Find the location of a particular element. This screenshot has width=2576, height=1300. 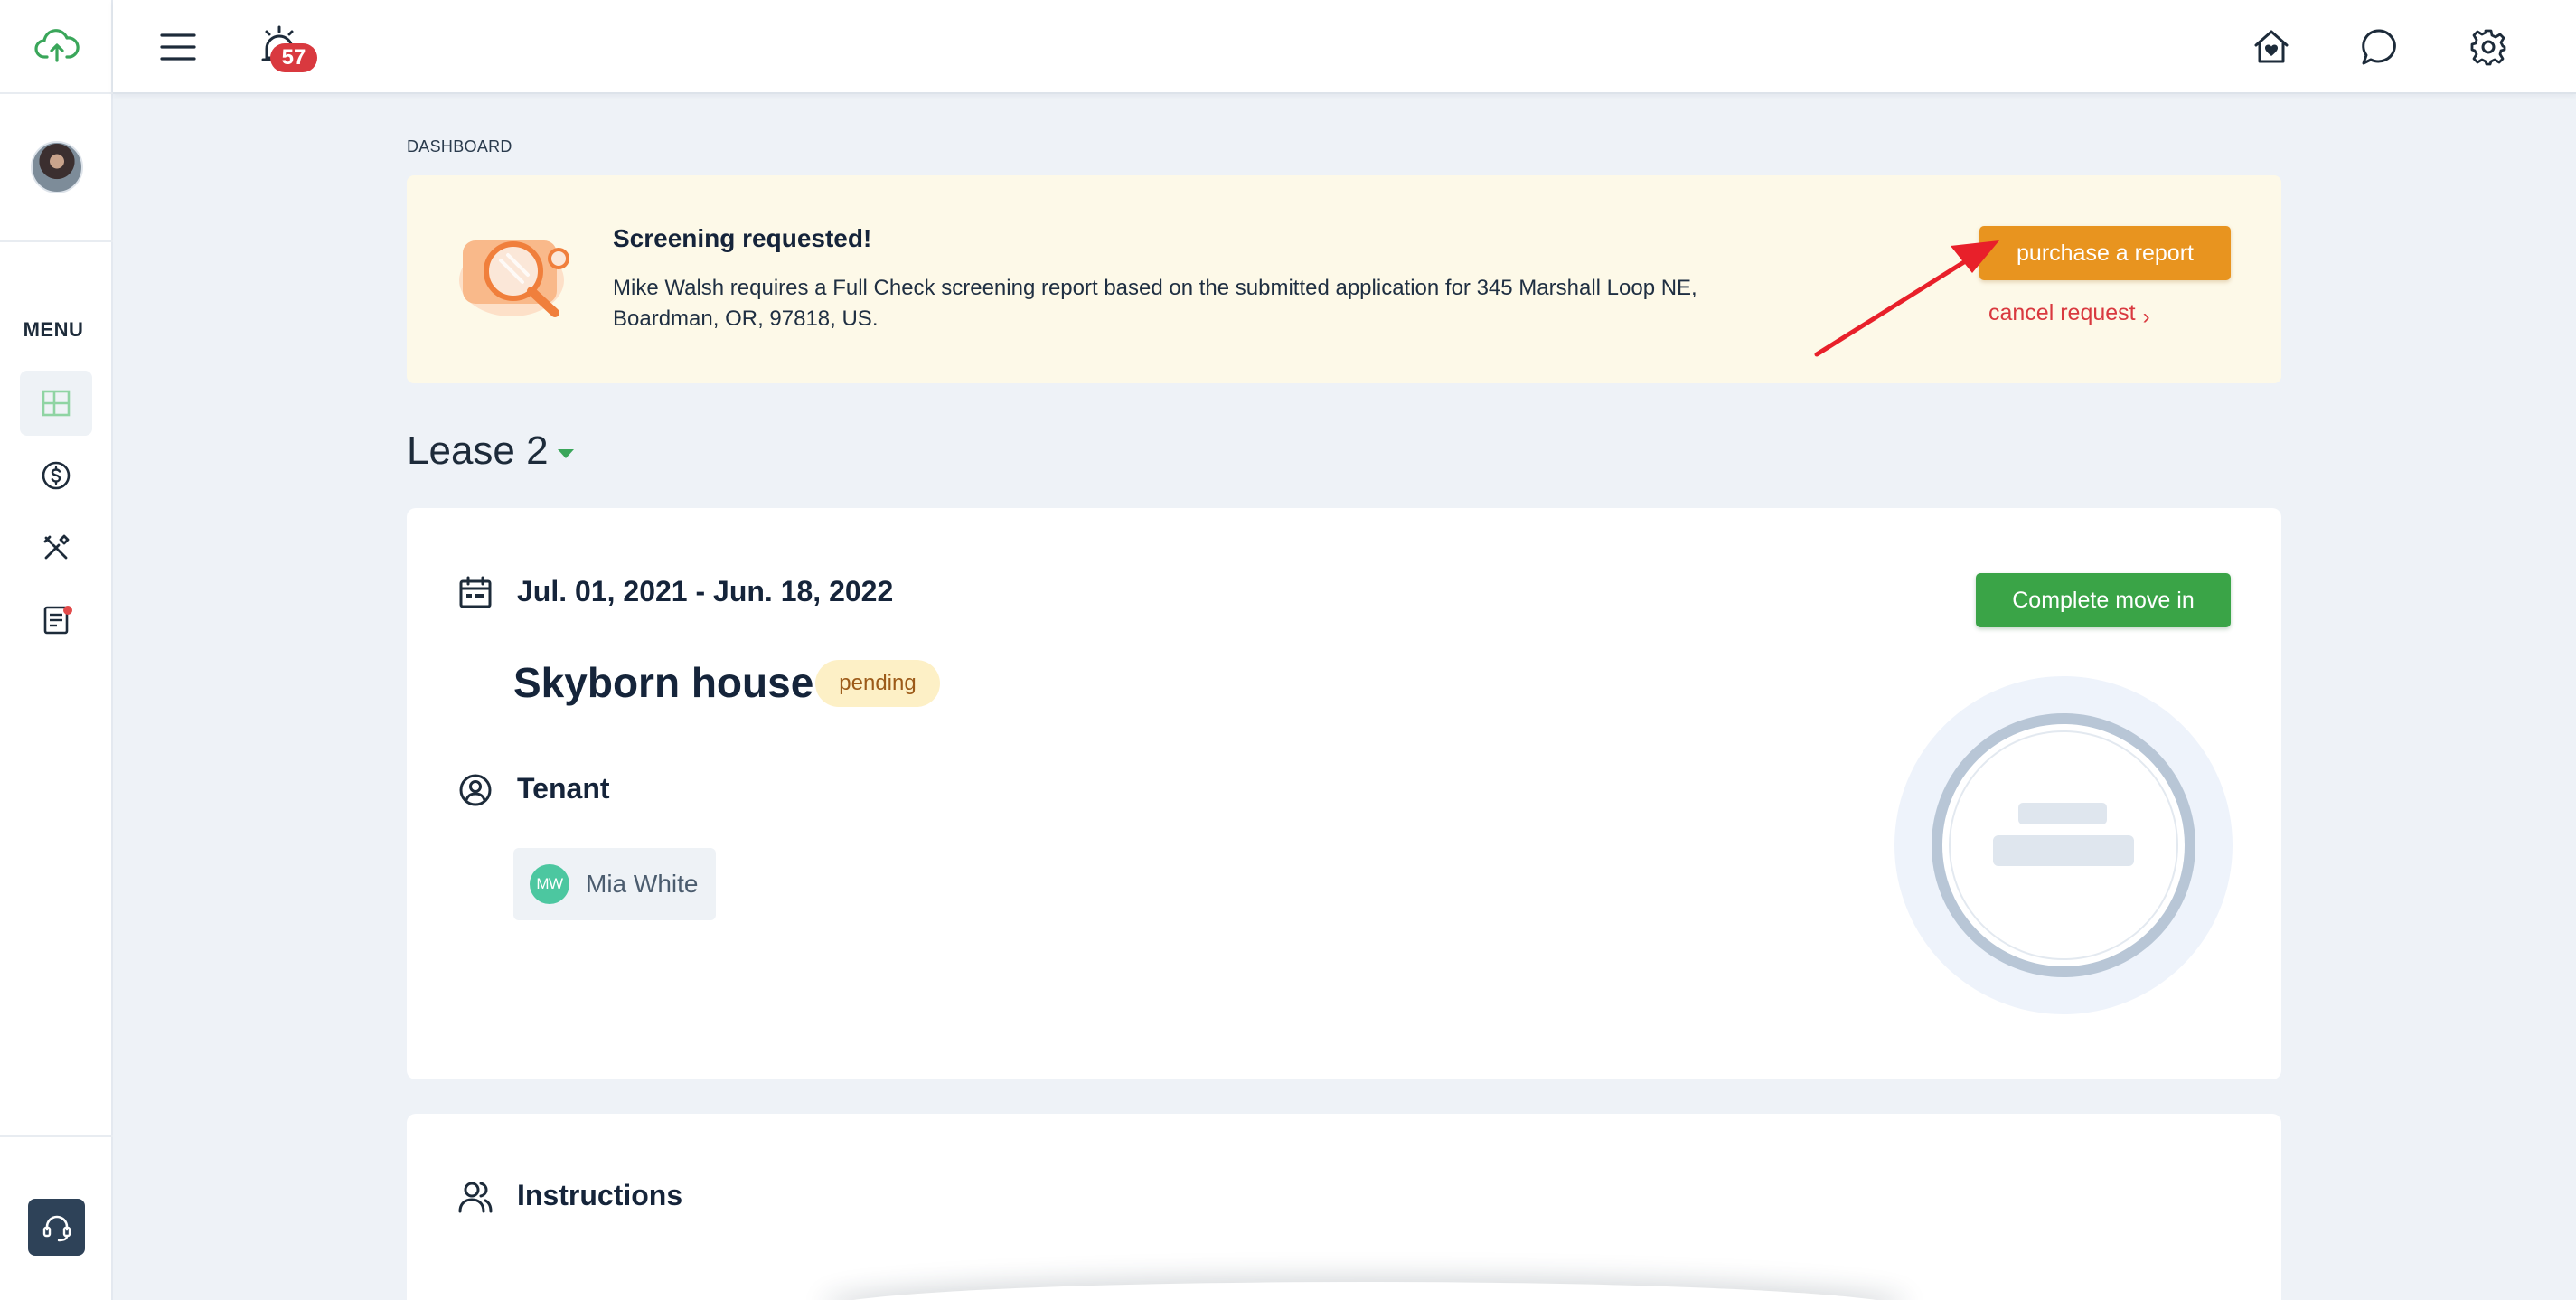

support-button is located at coordinates (57, 1227).